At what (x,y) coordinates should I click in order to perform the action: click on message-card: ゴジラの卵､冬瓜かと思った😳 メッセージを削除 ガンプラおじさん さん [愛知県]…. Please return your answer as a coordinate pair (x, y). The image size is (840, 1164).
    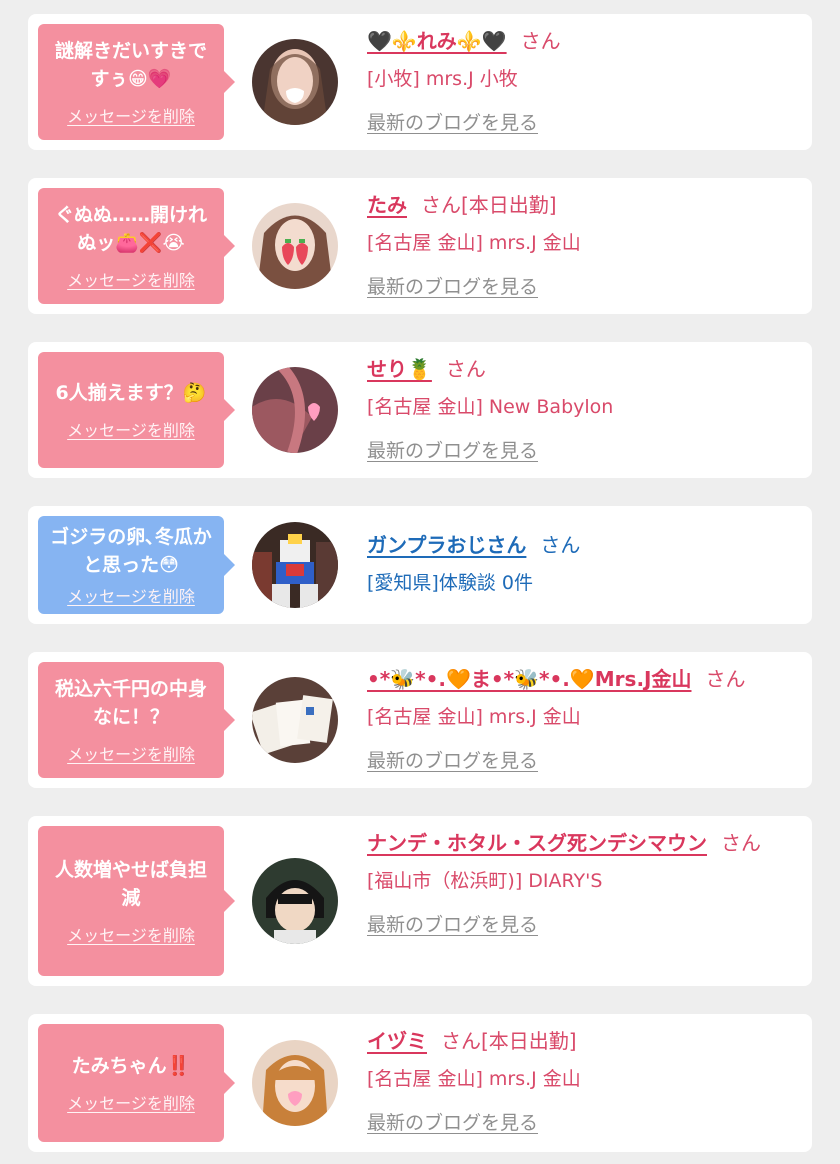
    Looking at the image, I should click on (420, 565).